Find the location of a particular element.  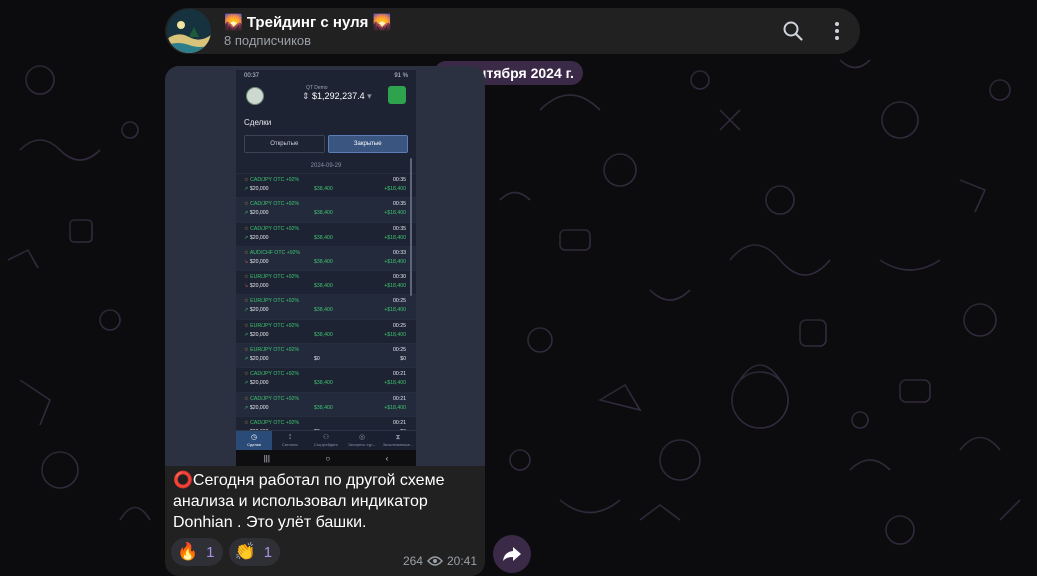

reaction-clap: 👏 1 is located at coordinates (254, 552).